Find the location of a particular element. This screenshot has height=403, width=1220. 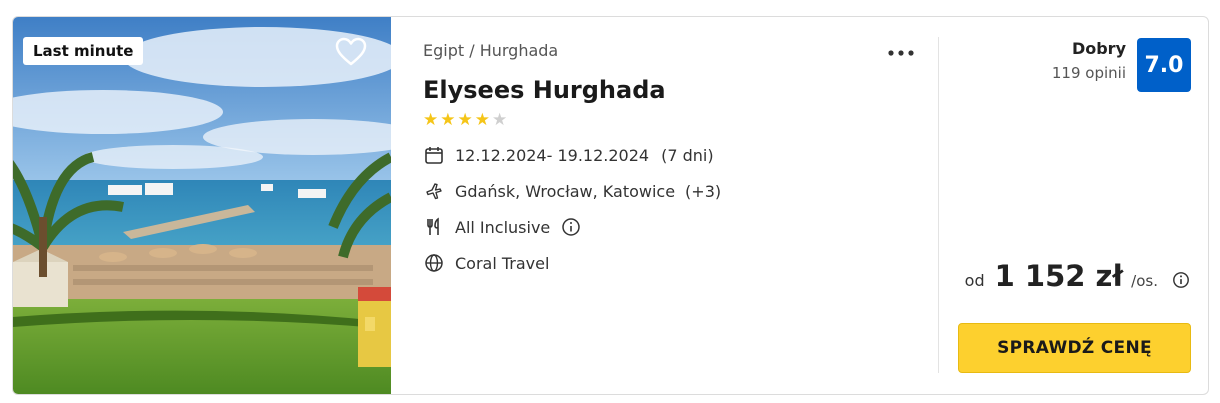

dates-row: 12.12.2024- 19.12.2024 (7 dni) is located at coordinates (678, 155).